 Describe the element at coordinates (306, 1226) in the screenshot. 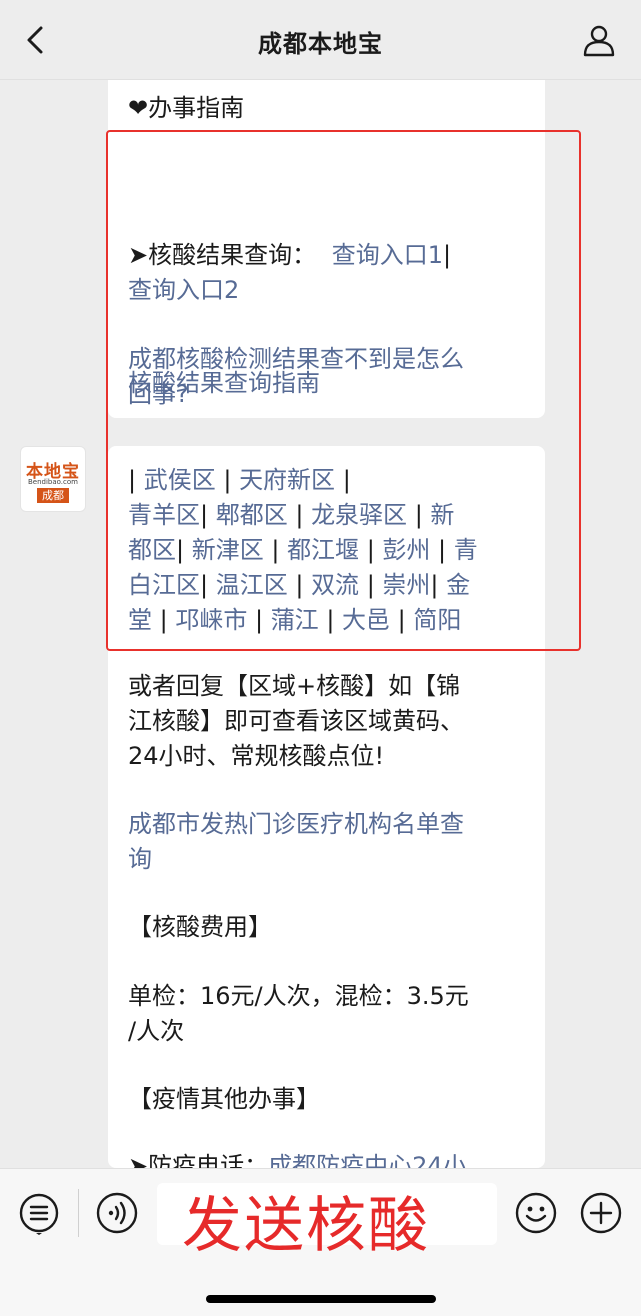

I see `send-text: 发送核酸` at that location.